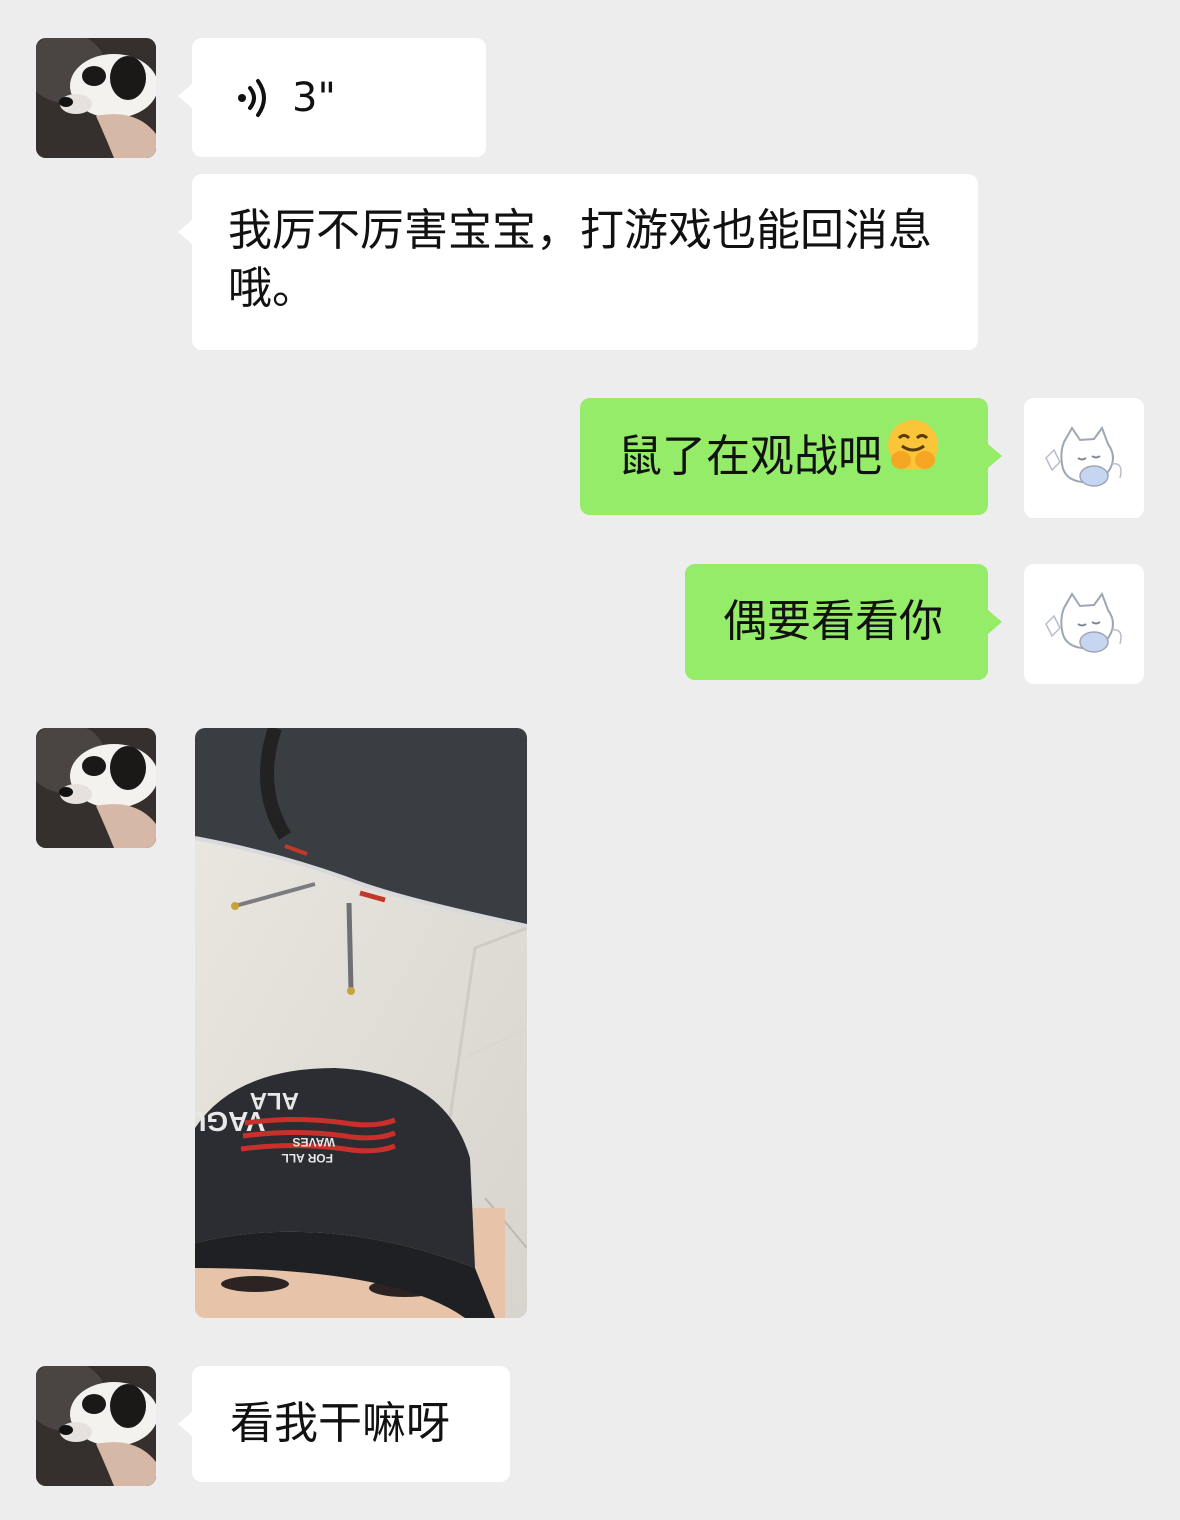  I want to click on message-bubble-self: 偶要看看你, so click(843, 622).